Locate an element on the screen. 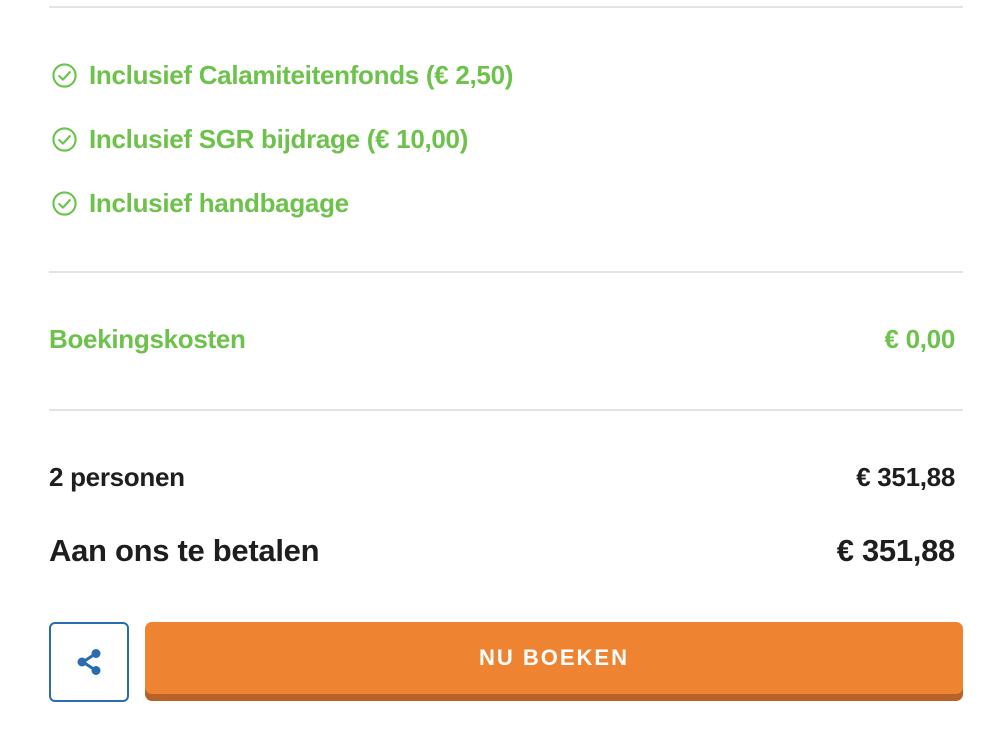 This screenshot has height=734, width=986. inclusion-label: Inclusief handbagage is located at coordinates (219, 203).